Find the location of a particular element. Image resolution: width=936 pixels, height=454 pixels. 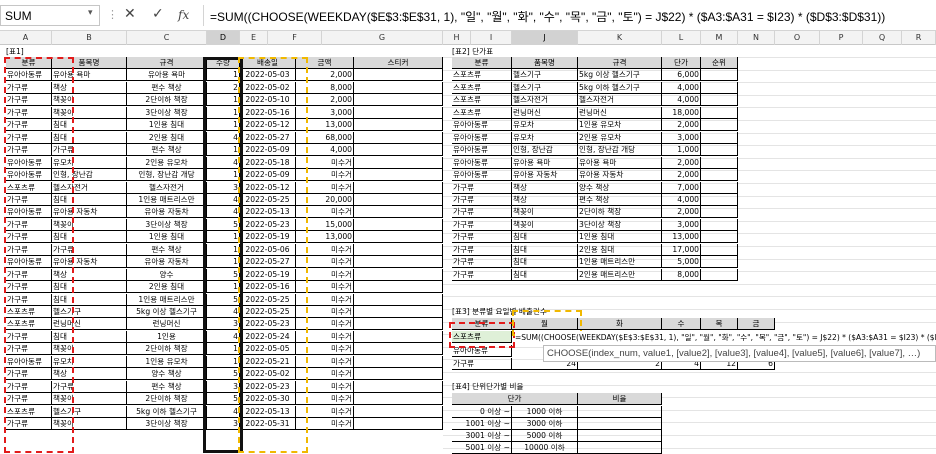

table1-header-2: 규격 is located at coordinates (167, 63).